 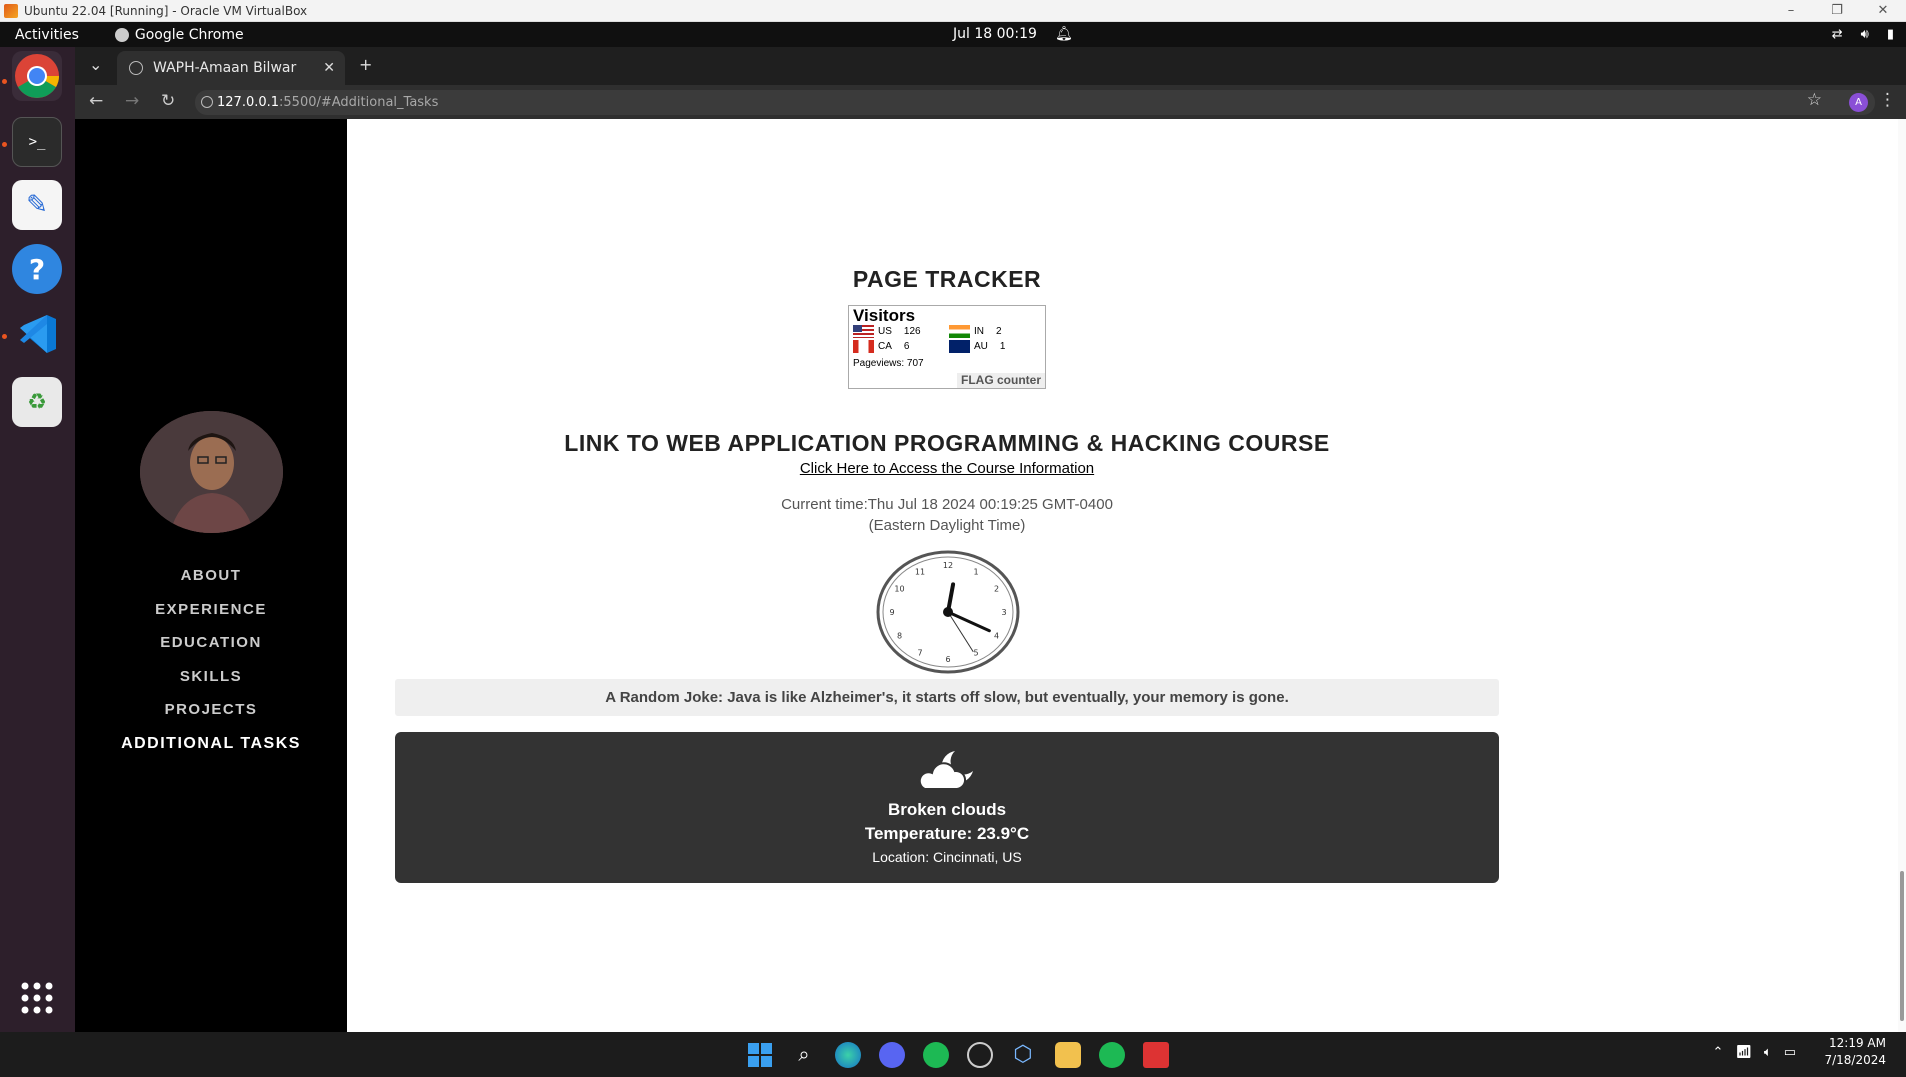 I want to click on visitor-count: 126, so click(x=912, y=331).